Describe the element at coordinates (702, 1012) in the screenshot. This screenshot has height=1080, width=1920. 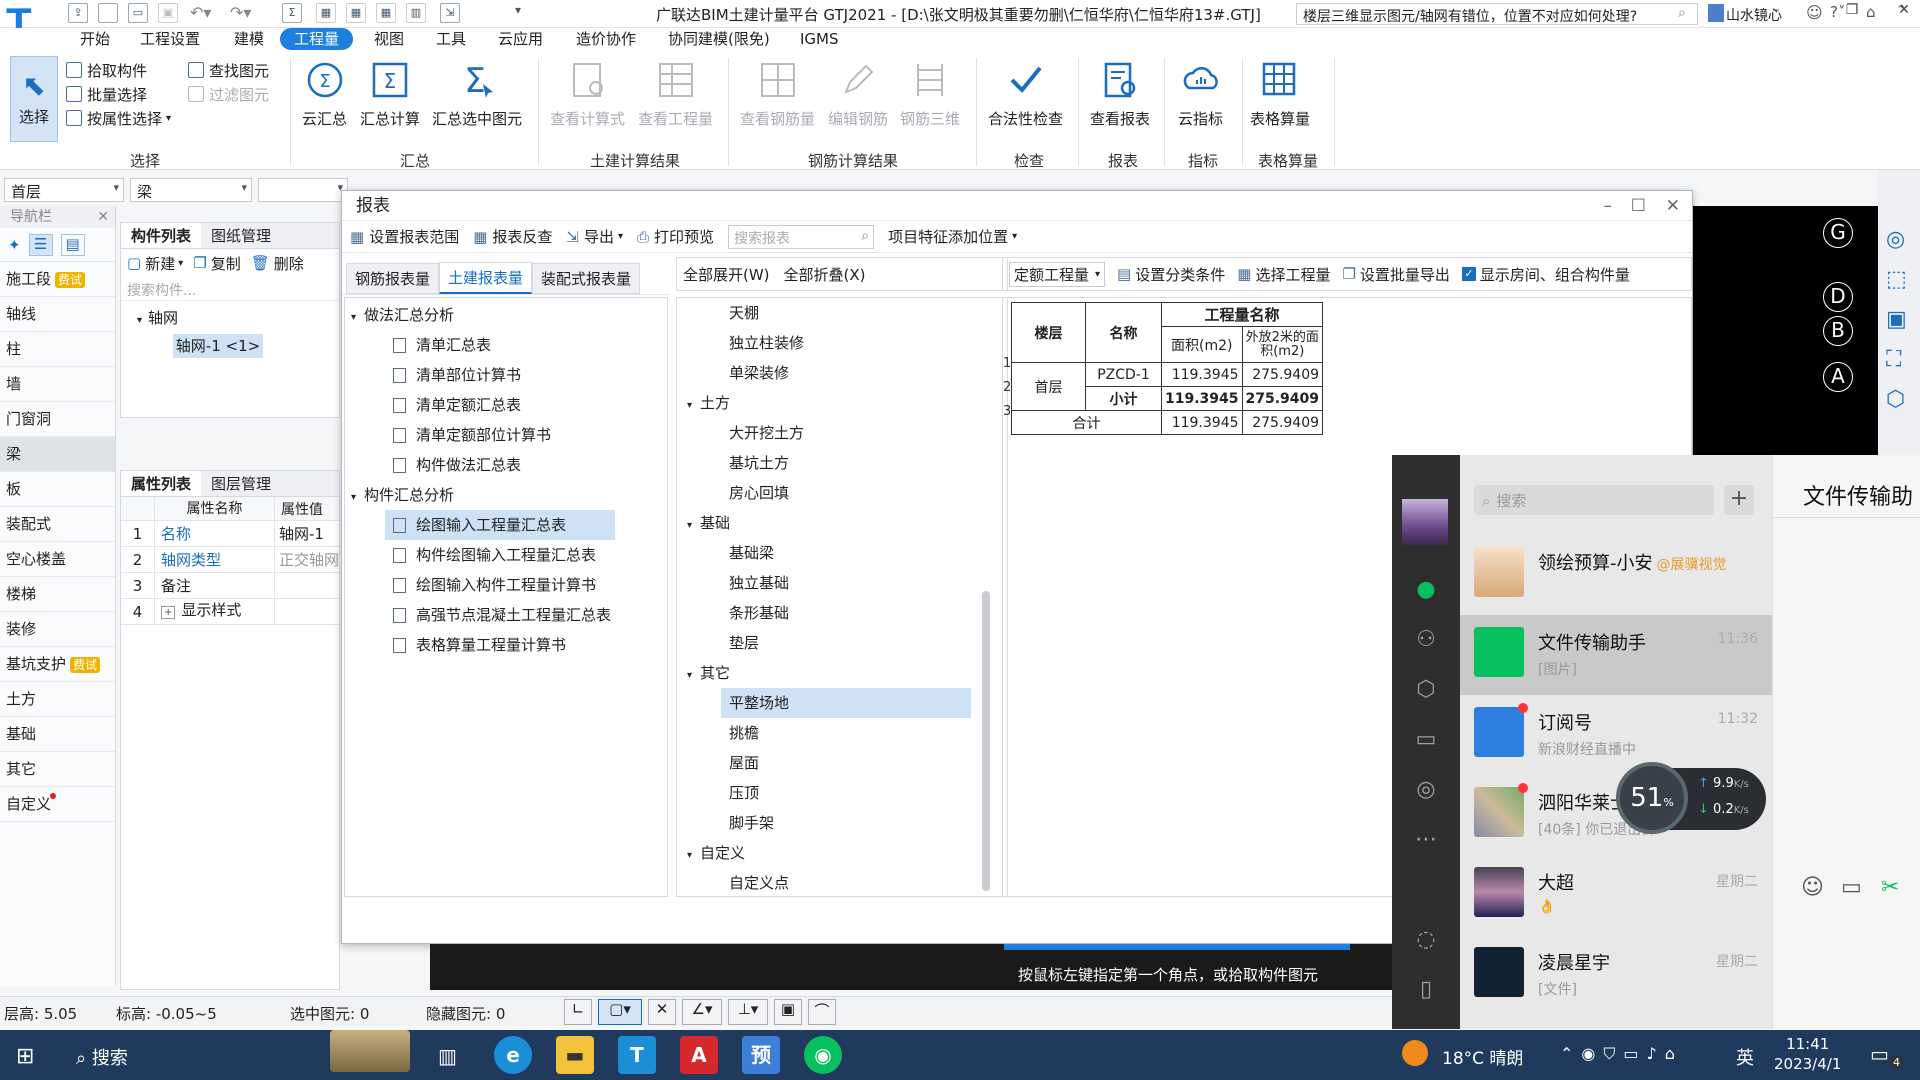
I see `angle-icon: ∠▾` at that location.